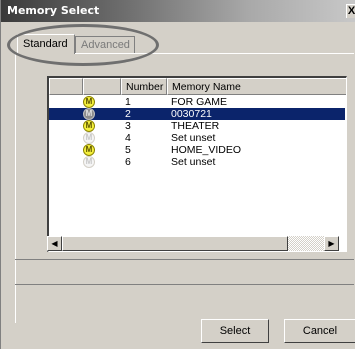 This screenshot has width=355, height=349. Describe the element at coordinates (331, 243) in the screenshot. I see `scroll-right-arrow-icon: ▶` at that location.